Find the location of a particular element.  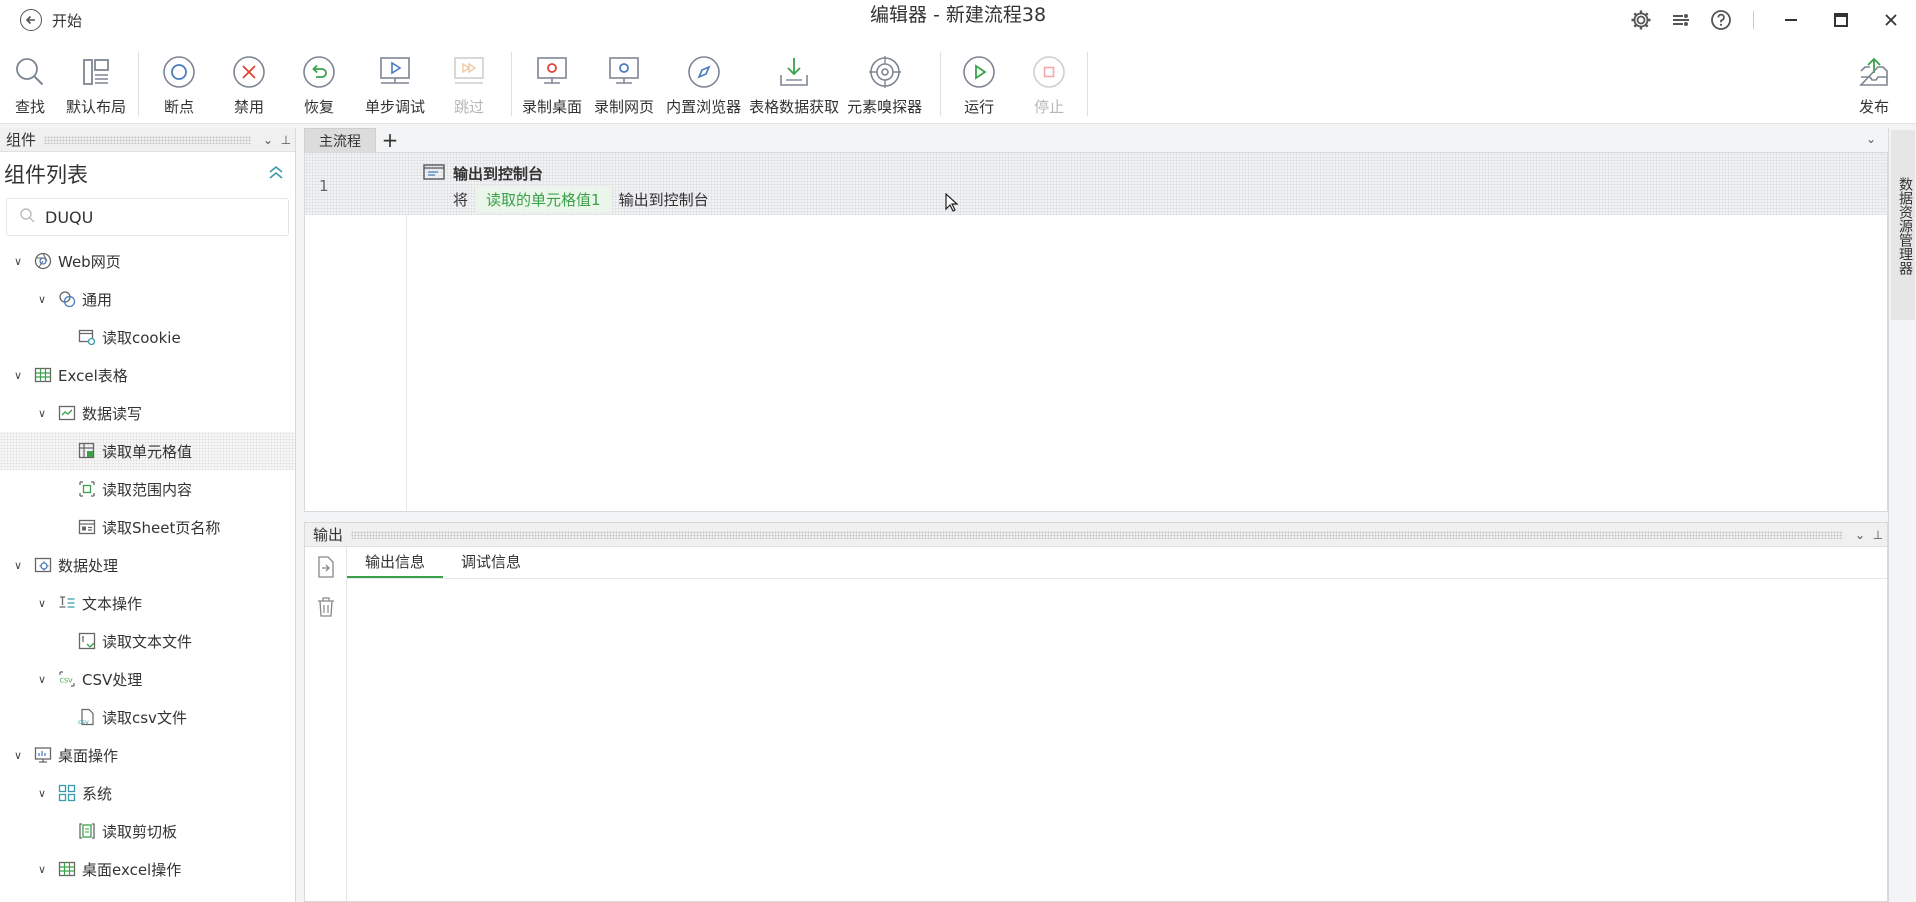

tree-node-web: ∨ Web网页 is located at coordinates (147, 261).